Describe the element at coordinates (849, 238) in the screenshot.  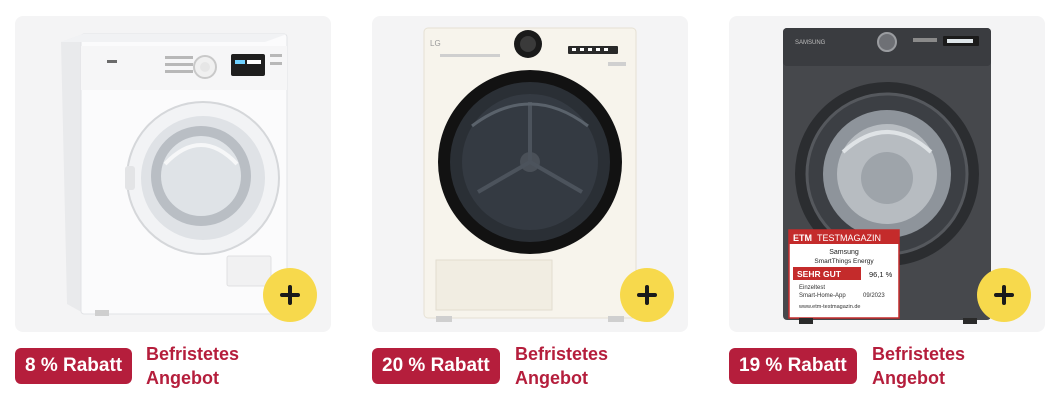
I see `svg-text: TESTMAGAZIN` at that location.